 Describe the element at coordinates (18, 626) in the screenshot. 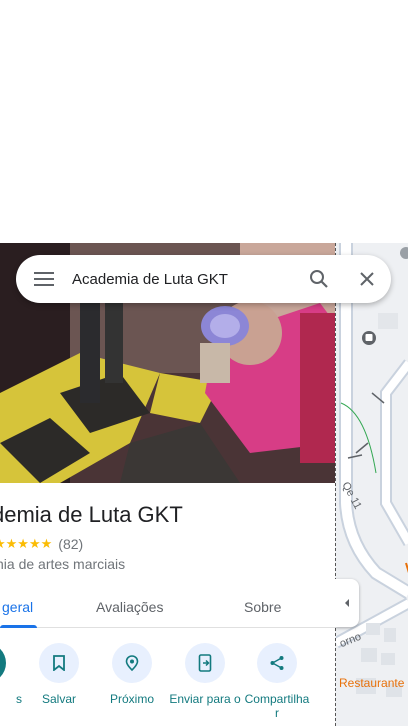

I see `active-tab-indicator` at that location.